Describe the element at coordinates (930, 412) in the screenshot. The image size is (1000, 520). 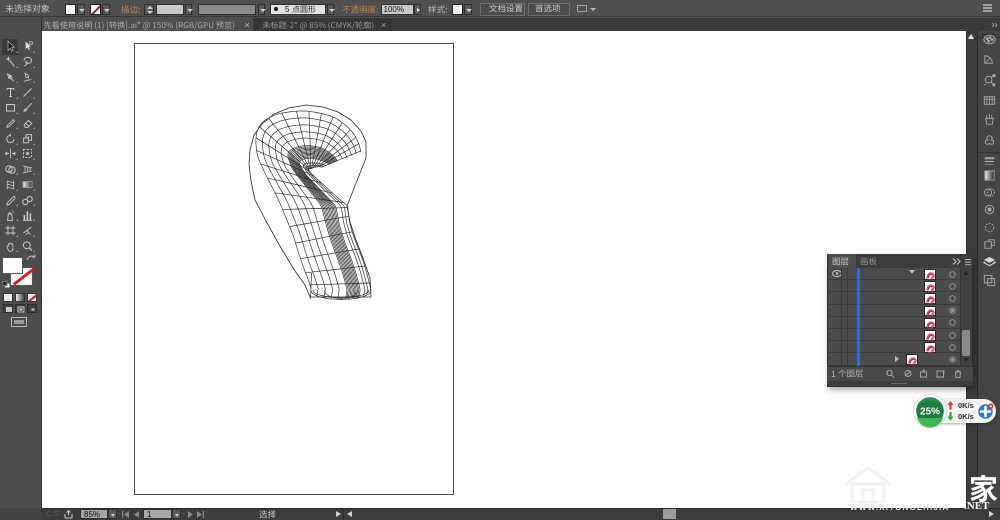
I see `svg-text: 25%` at that location.